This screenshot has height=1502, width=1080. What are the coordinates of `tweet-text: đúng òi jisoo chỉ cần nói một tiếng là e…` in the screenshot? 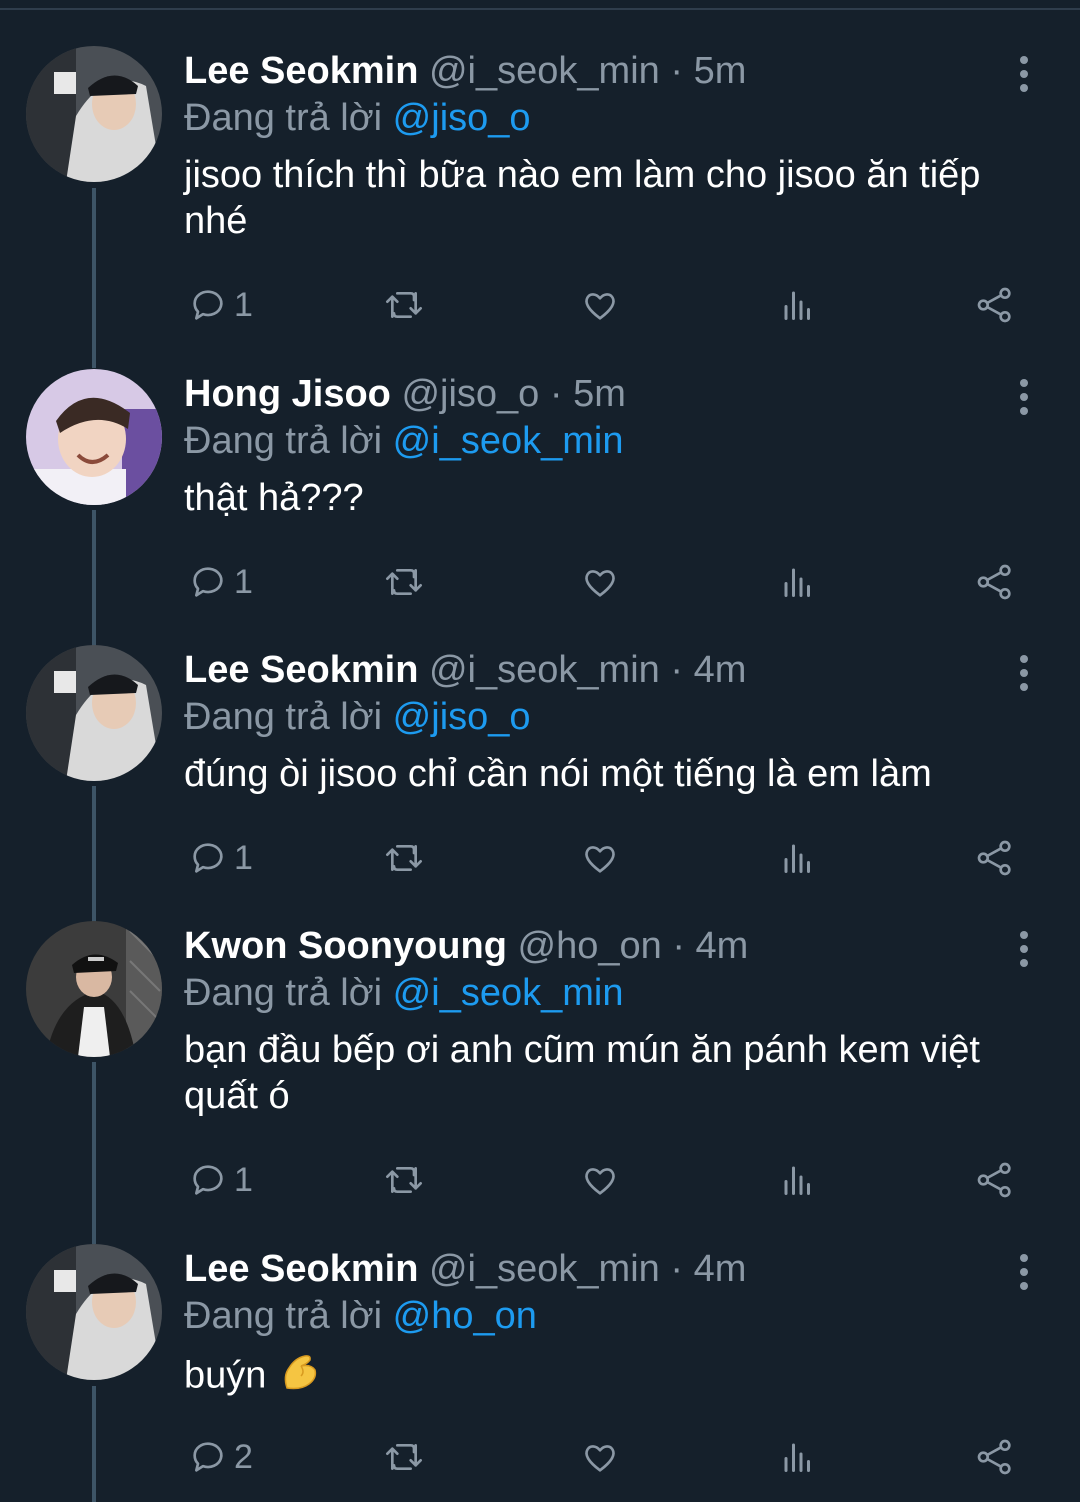 It's located at (558, 774).